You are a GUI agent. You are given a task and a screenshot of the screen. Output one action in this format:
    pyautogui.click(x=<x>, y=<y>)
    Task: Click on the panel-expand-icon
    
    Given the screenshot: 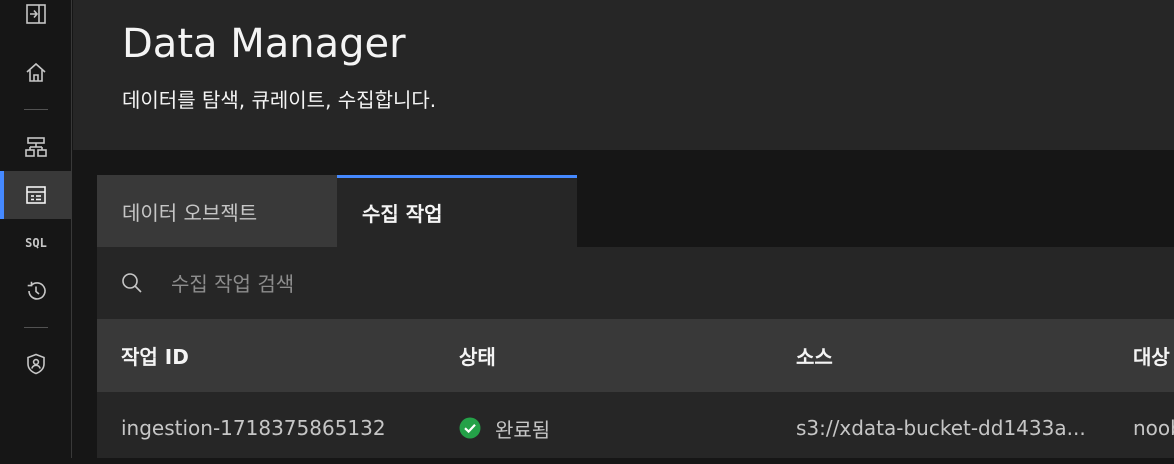 What is the action you would take?
    pyautogui.click(x=36, y=14)
    